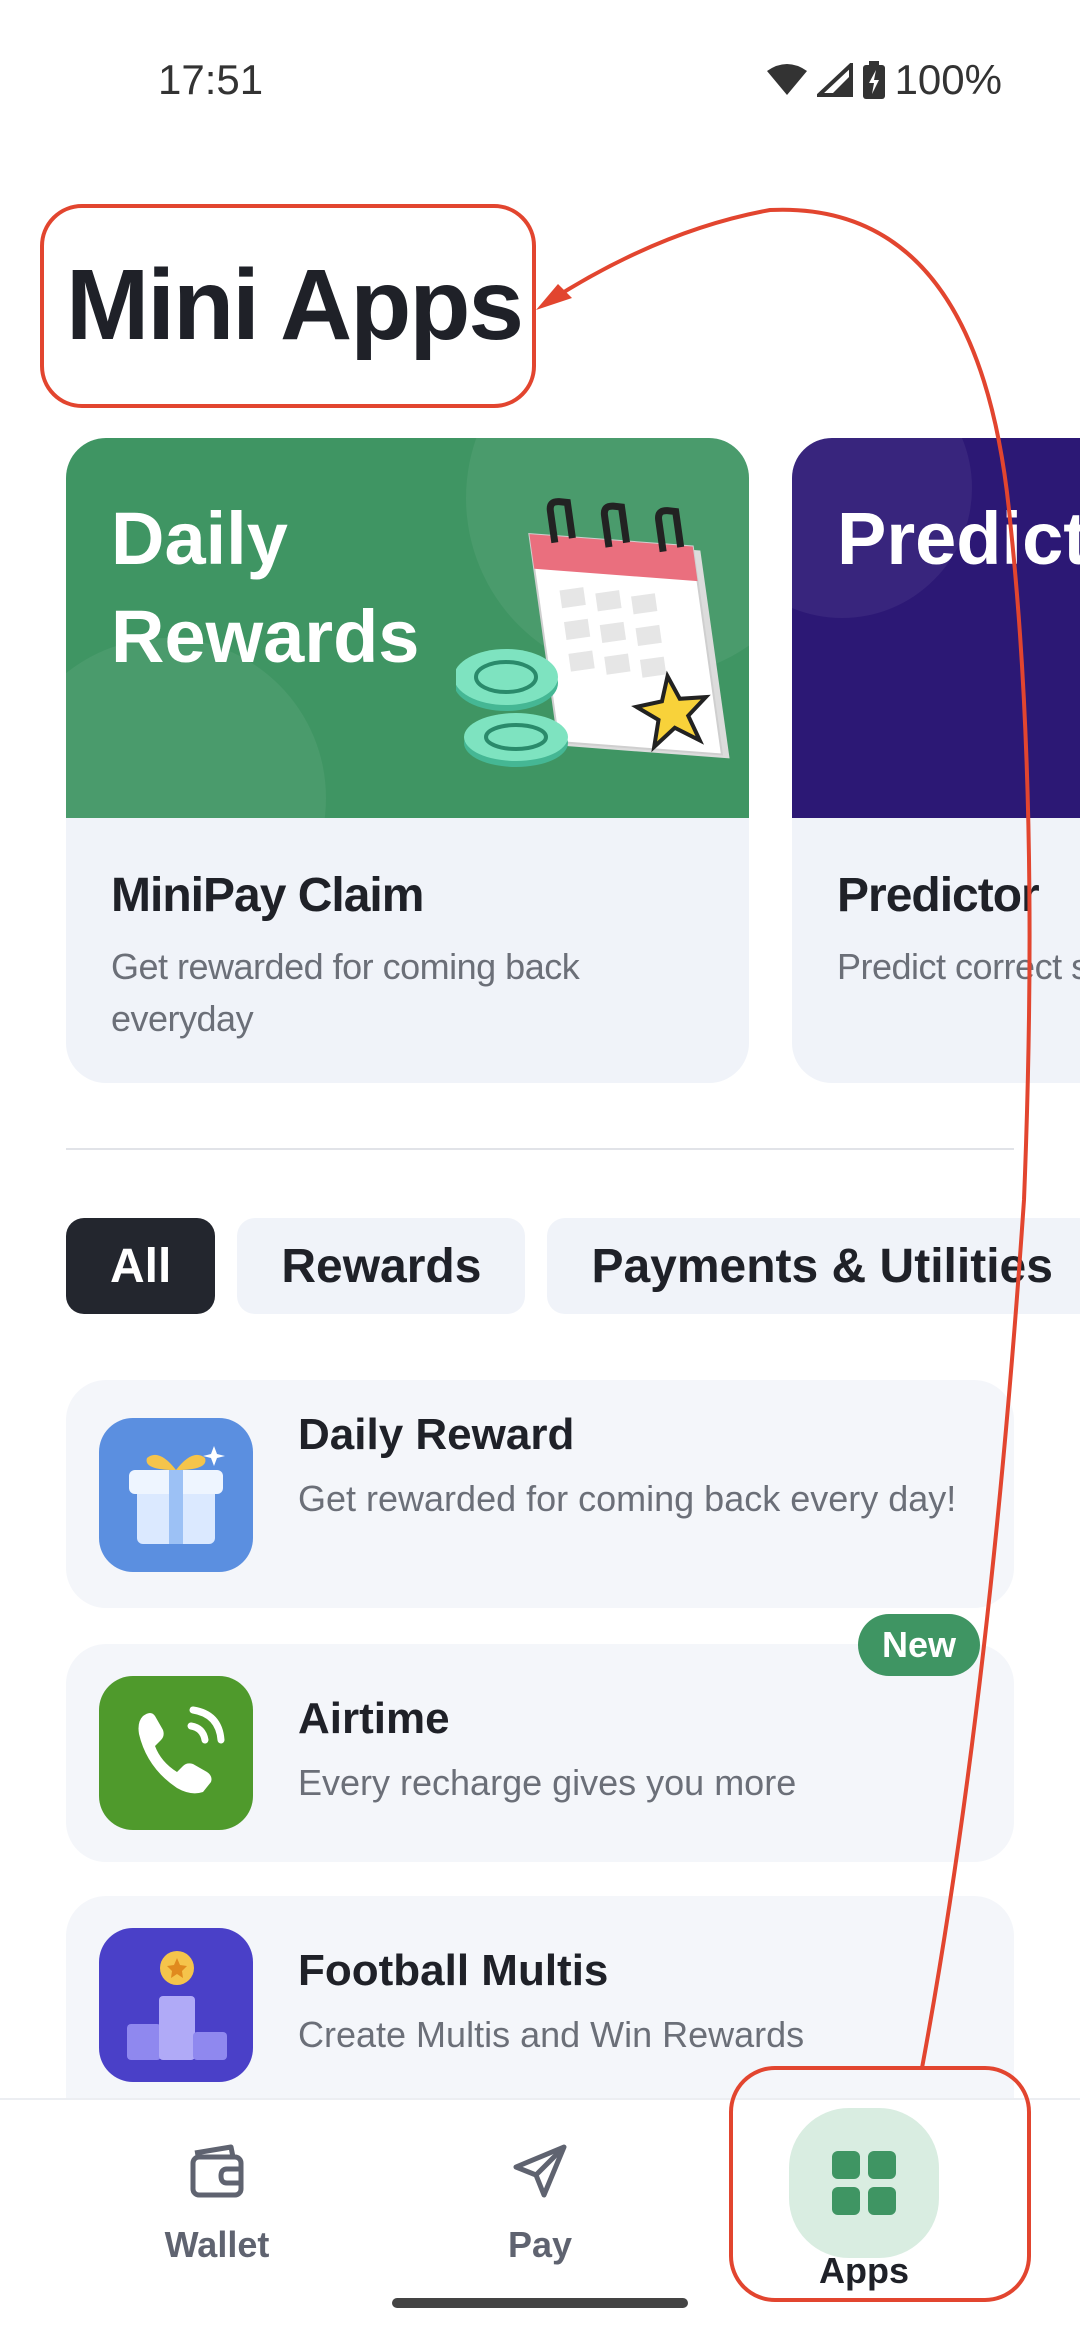 The height and width of the screenshot is (2340, 1080). I want to click on banner-title: Predict Win, so click(958, 538).